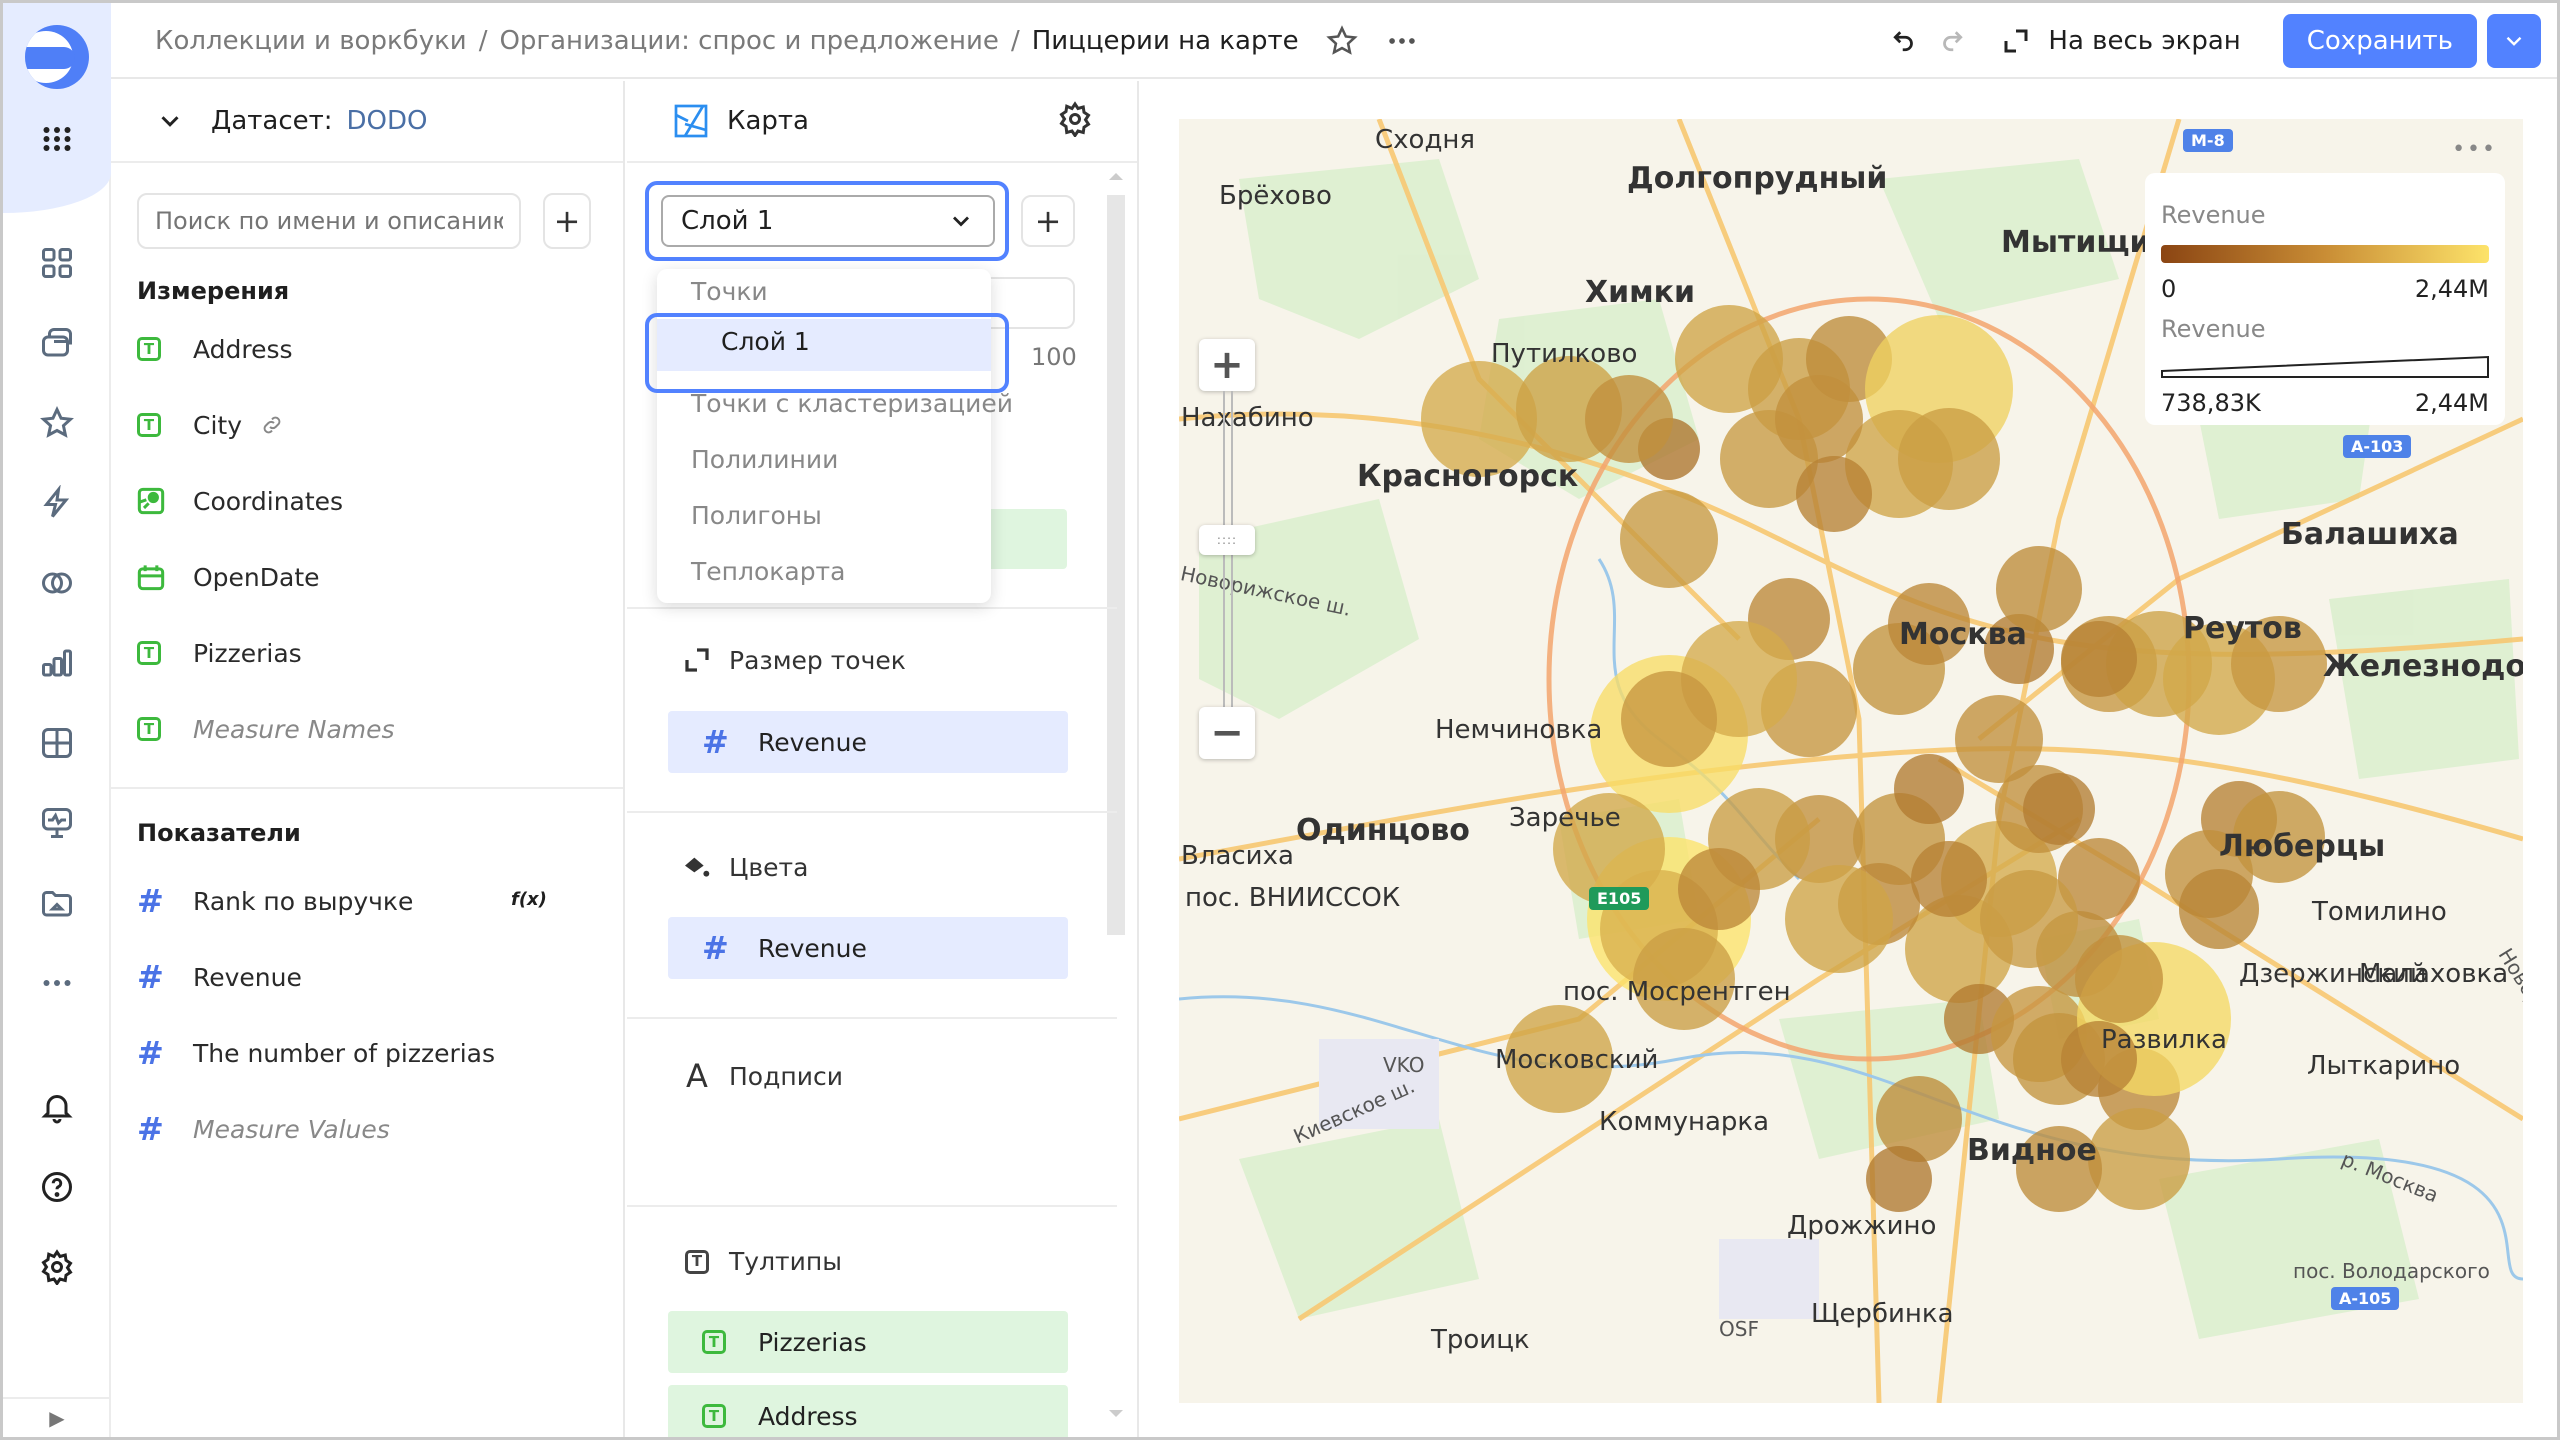 This screenshot has width=2560, height=1440. I want to click on measure-item-number-of-pizzerias: # The number of pizzerias, so click(316, 1053).